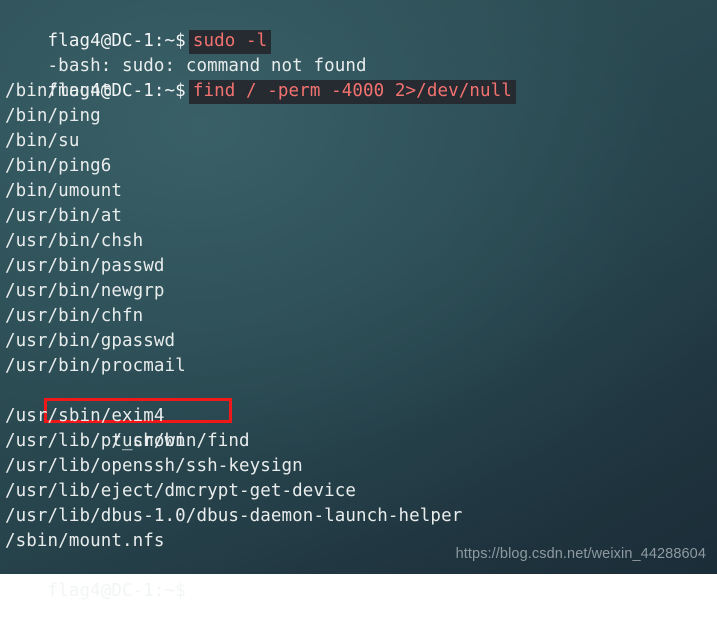  I want to click on terminal-line: /usr/bin/newgrp, so click(361, 291).